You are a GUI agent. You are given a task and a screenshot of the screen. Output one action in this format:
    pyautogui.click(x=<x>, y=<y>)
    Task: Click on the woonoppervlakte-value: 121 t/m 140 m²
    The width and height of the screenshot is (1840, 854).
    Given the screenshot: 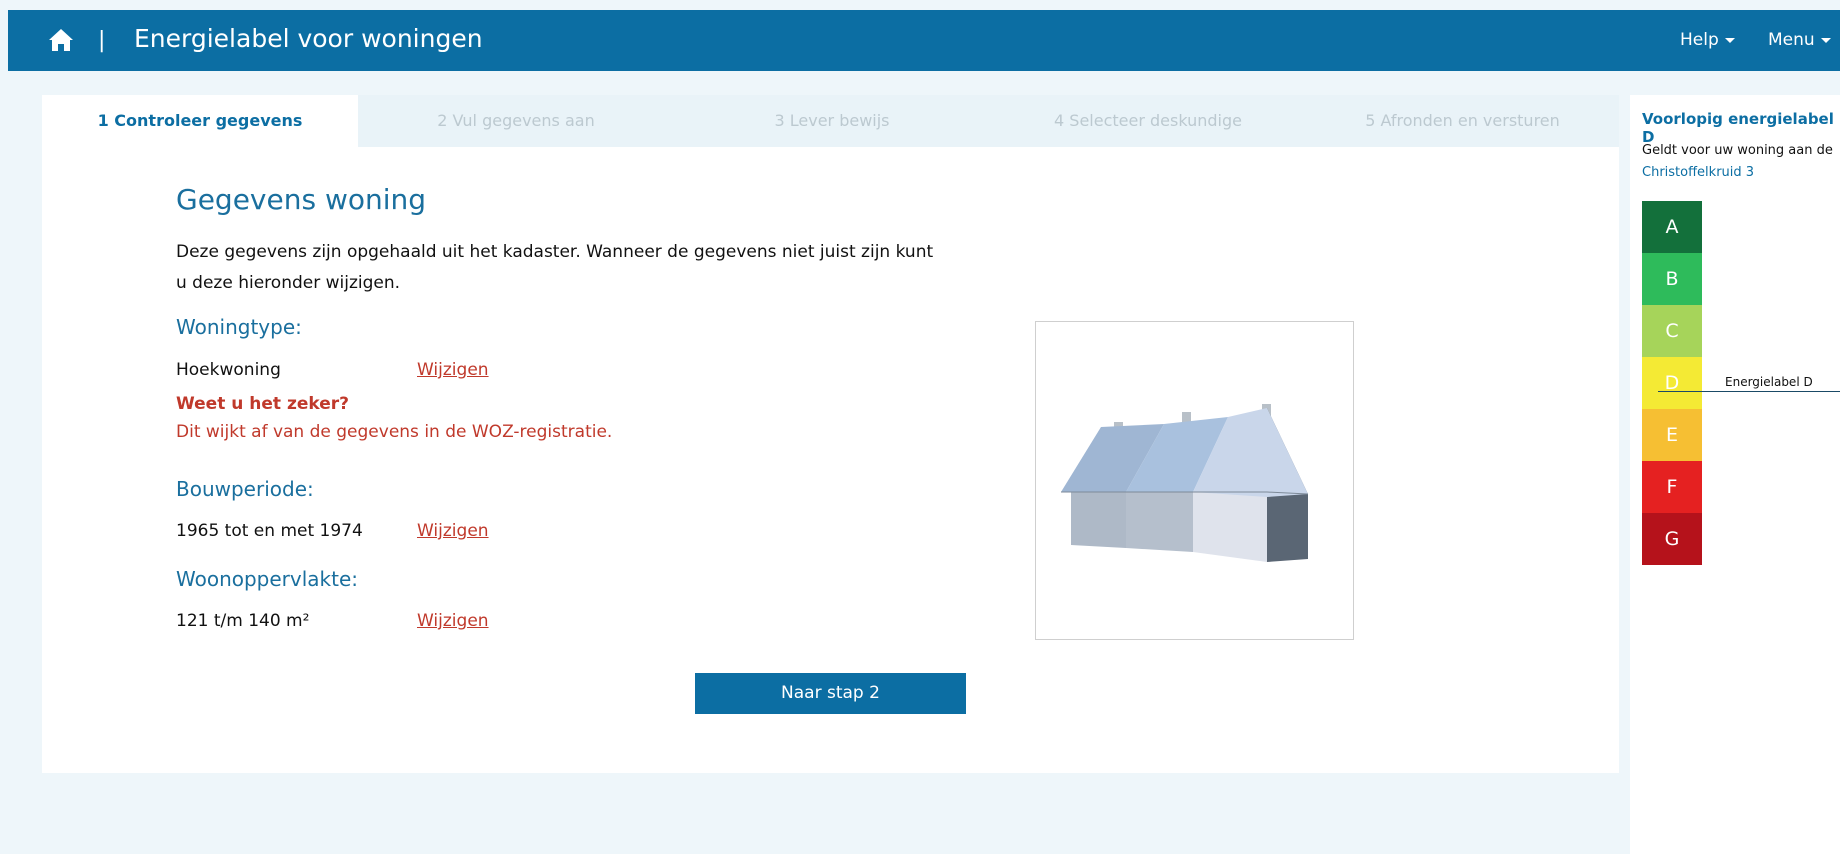 What is the action you would take?
    pyautogui.click(x=243, y=621)
    